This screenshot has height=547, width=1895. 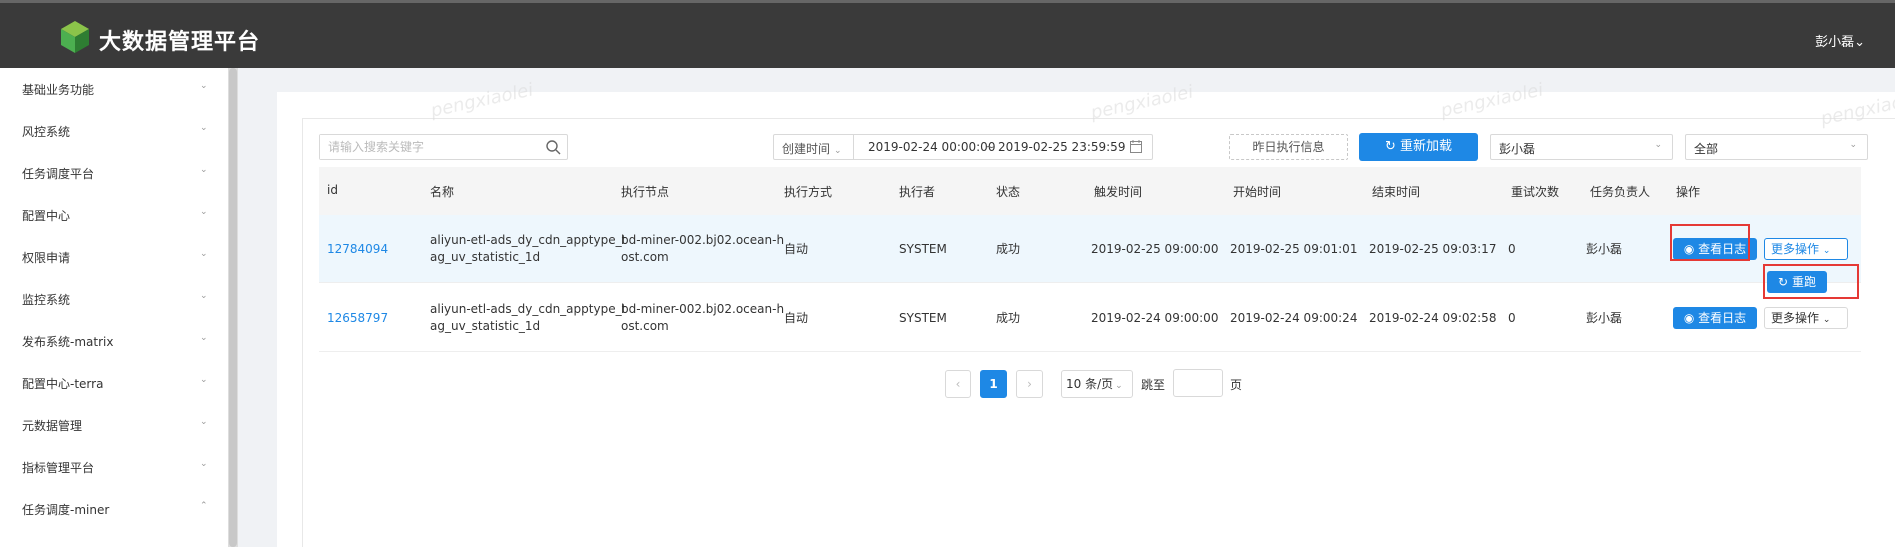 What do you see at coordinates (114, 89) in the screenshot?
I see `sidebar-item-basic: 基础业务功能 ⌄` at bounding box center [114, 89].